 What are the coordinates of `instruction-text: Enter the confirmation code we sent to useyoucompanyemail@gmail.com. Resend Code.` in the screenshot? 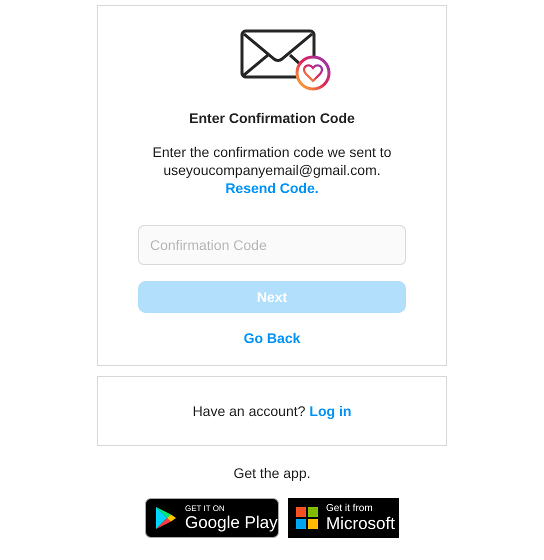 It's located at (272, 170).